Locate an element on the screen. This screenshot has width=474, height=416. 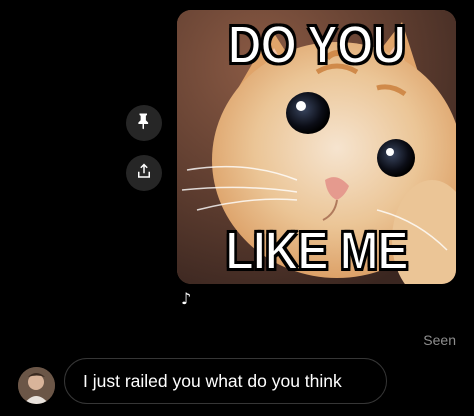
pin-message-button is located at coordinates (144, 123).